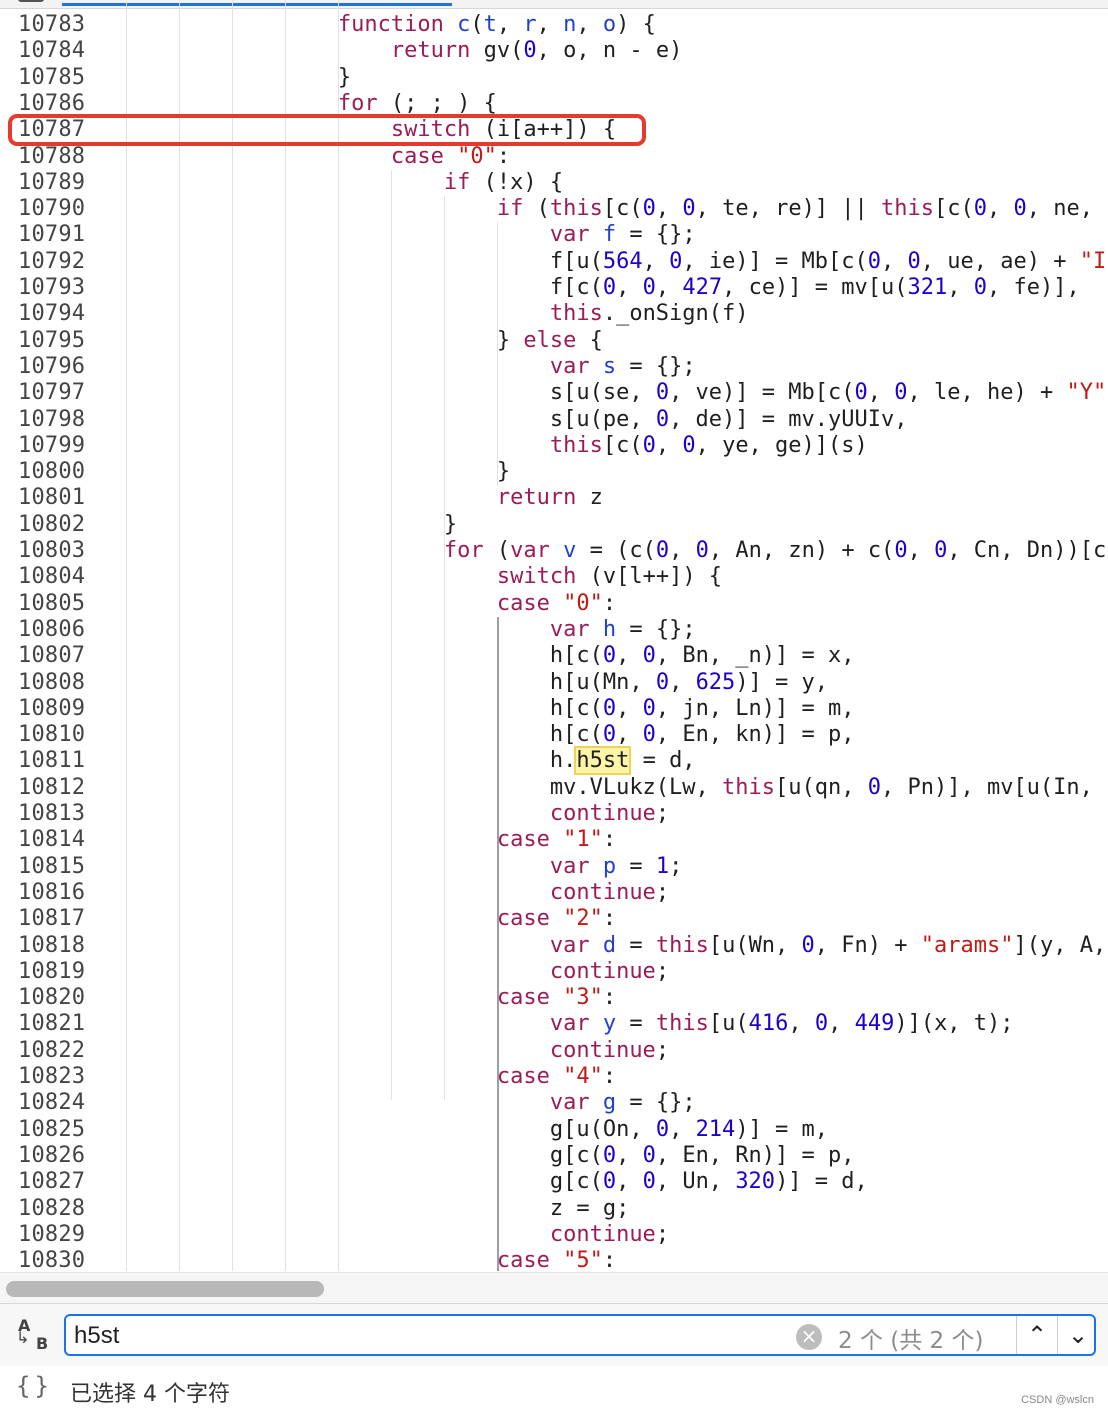  Describe the element at coordinates (51, 183) in the screenshot. I see `line-number: 10789` at that location.